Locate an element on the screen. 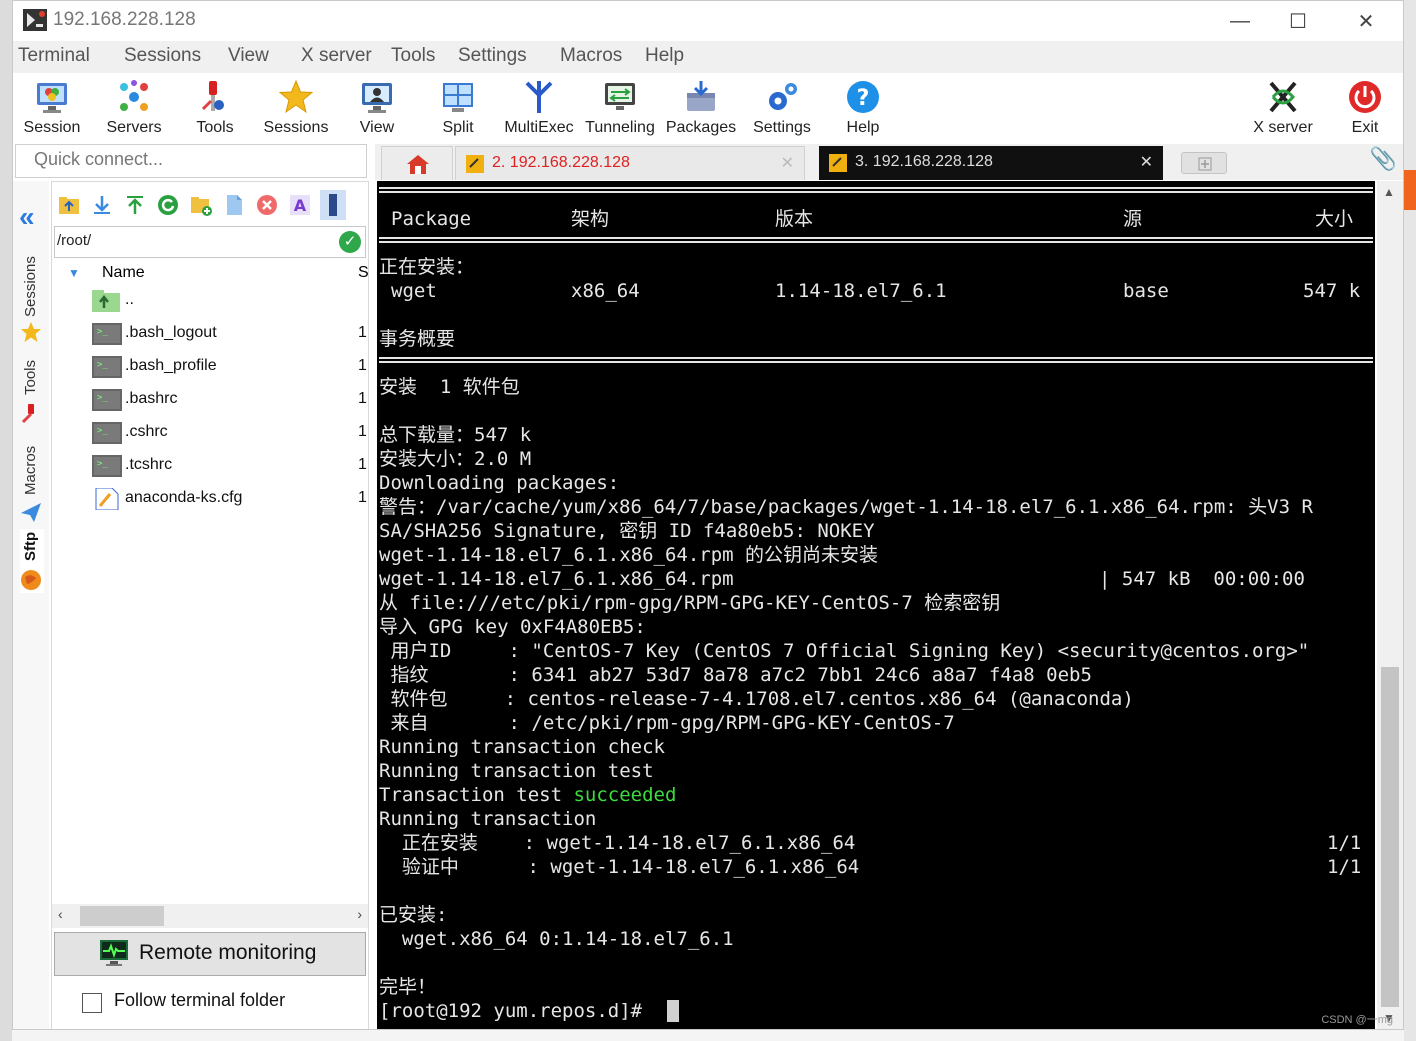  rpm-stats: | 547 kB 00:00:00 is located at coordinates (1202, 579).